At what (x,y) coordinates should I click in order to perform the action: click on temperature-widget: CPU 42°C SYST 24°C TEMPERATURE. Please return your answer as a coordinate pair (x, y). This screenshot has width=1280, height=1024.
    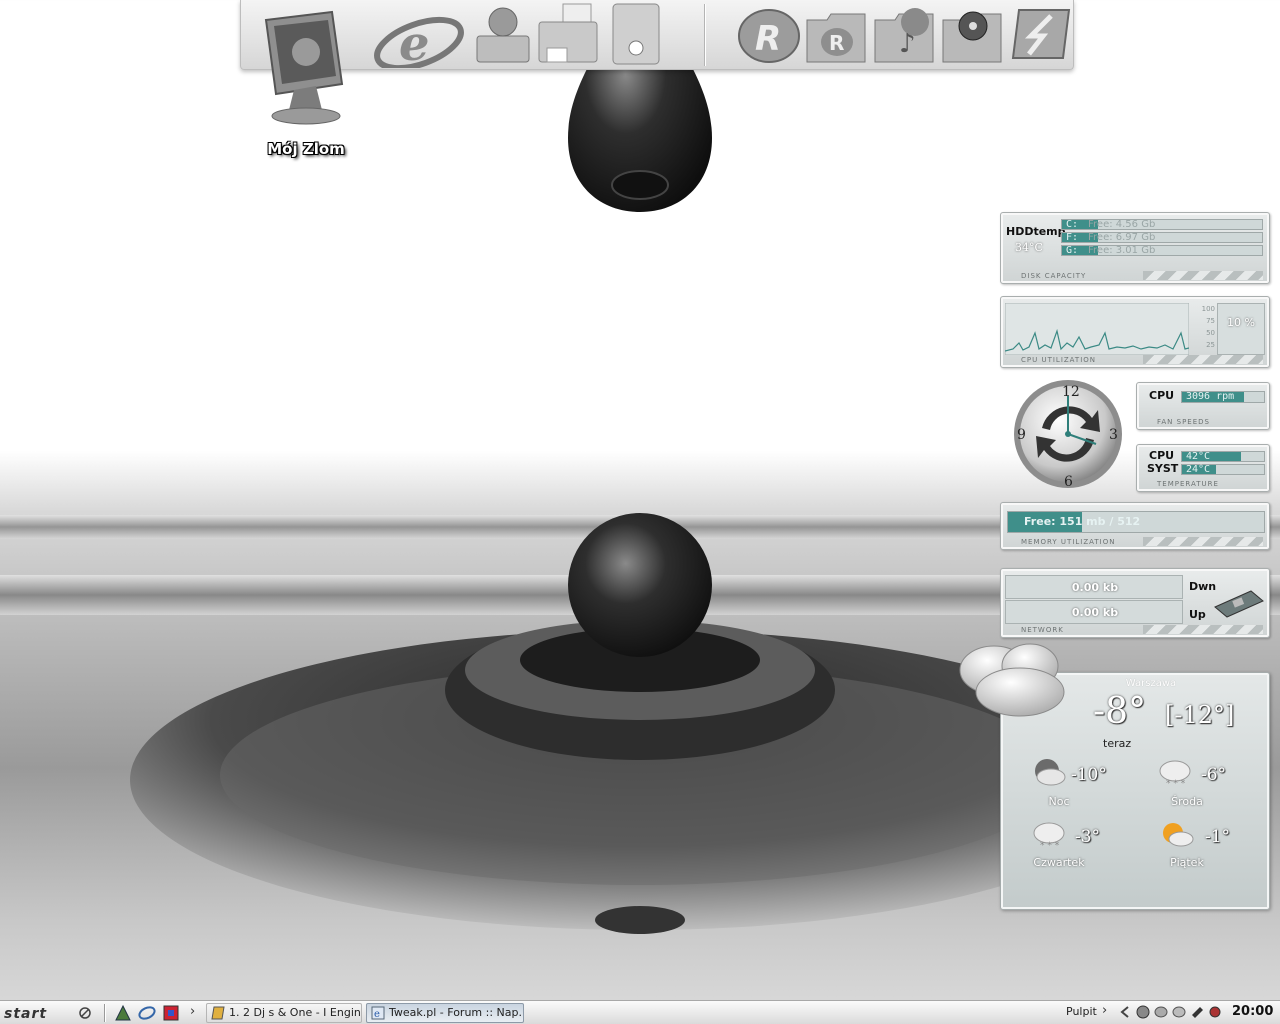
    Looking at the image, I should click on (1203, 468).